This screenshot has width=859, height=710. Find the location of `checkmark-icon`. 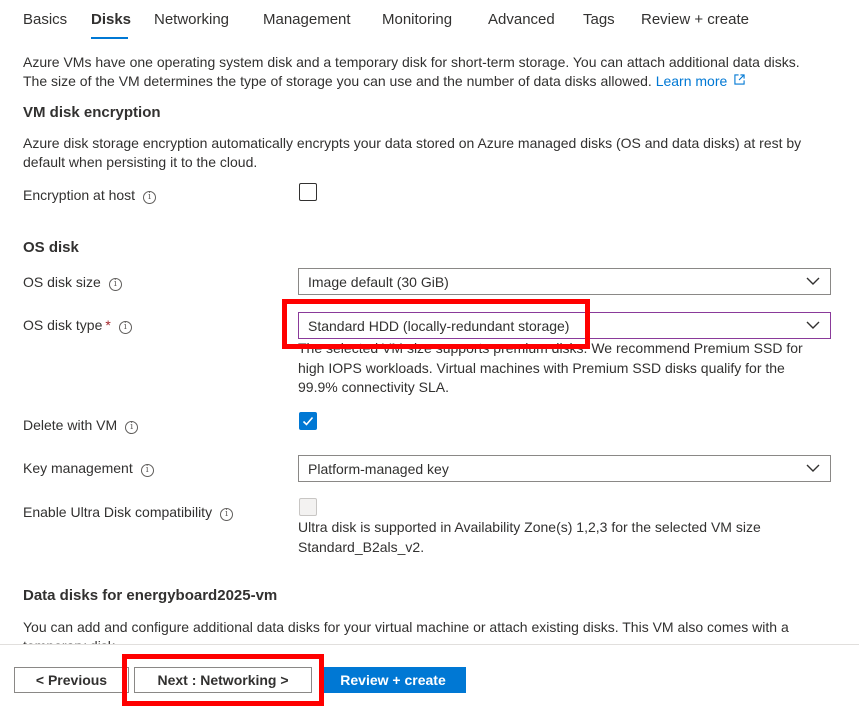

checkmark-icon is located at coordinates (308, 421).